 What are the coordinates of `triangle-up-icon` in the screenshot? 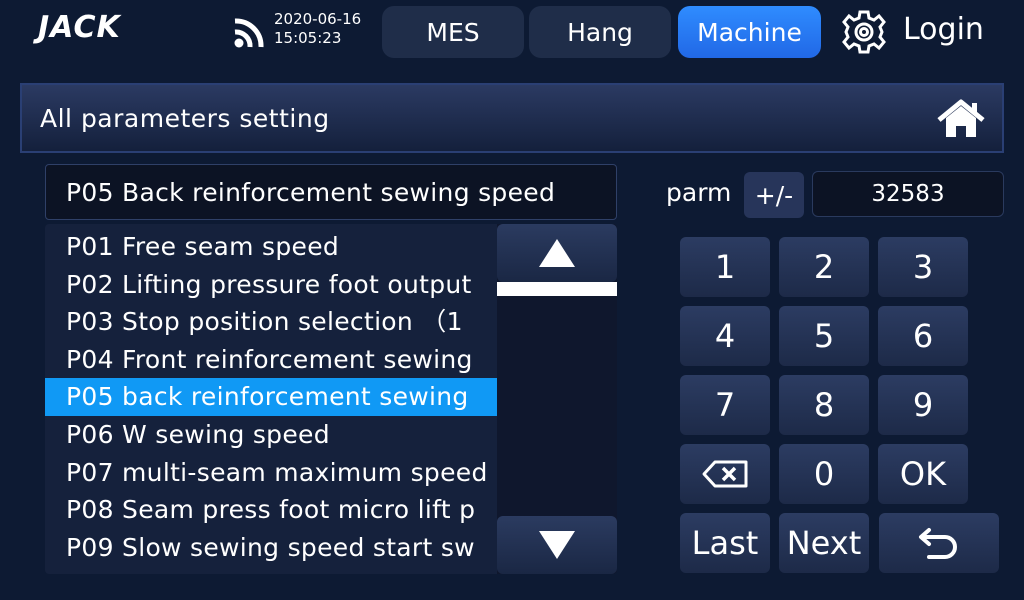 It's located at (557, 253).